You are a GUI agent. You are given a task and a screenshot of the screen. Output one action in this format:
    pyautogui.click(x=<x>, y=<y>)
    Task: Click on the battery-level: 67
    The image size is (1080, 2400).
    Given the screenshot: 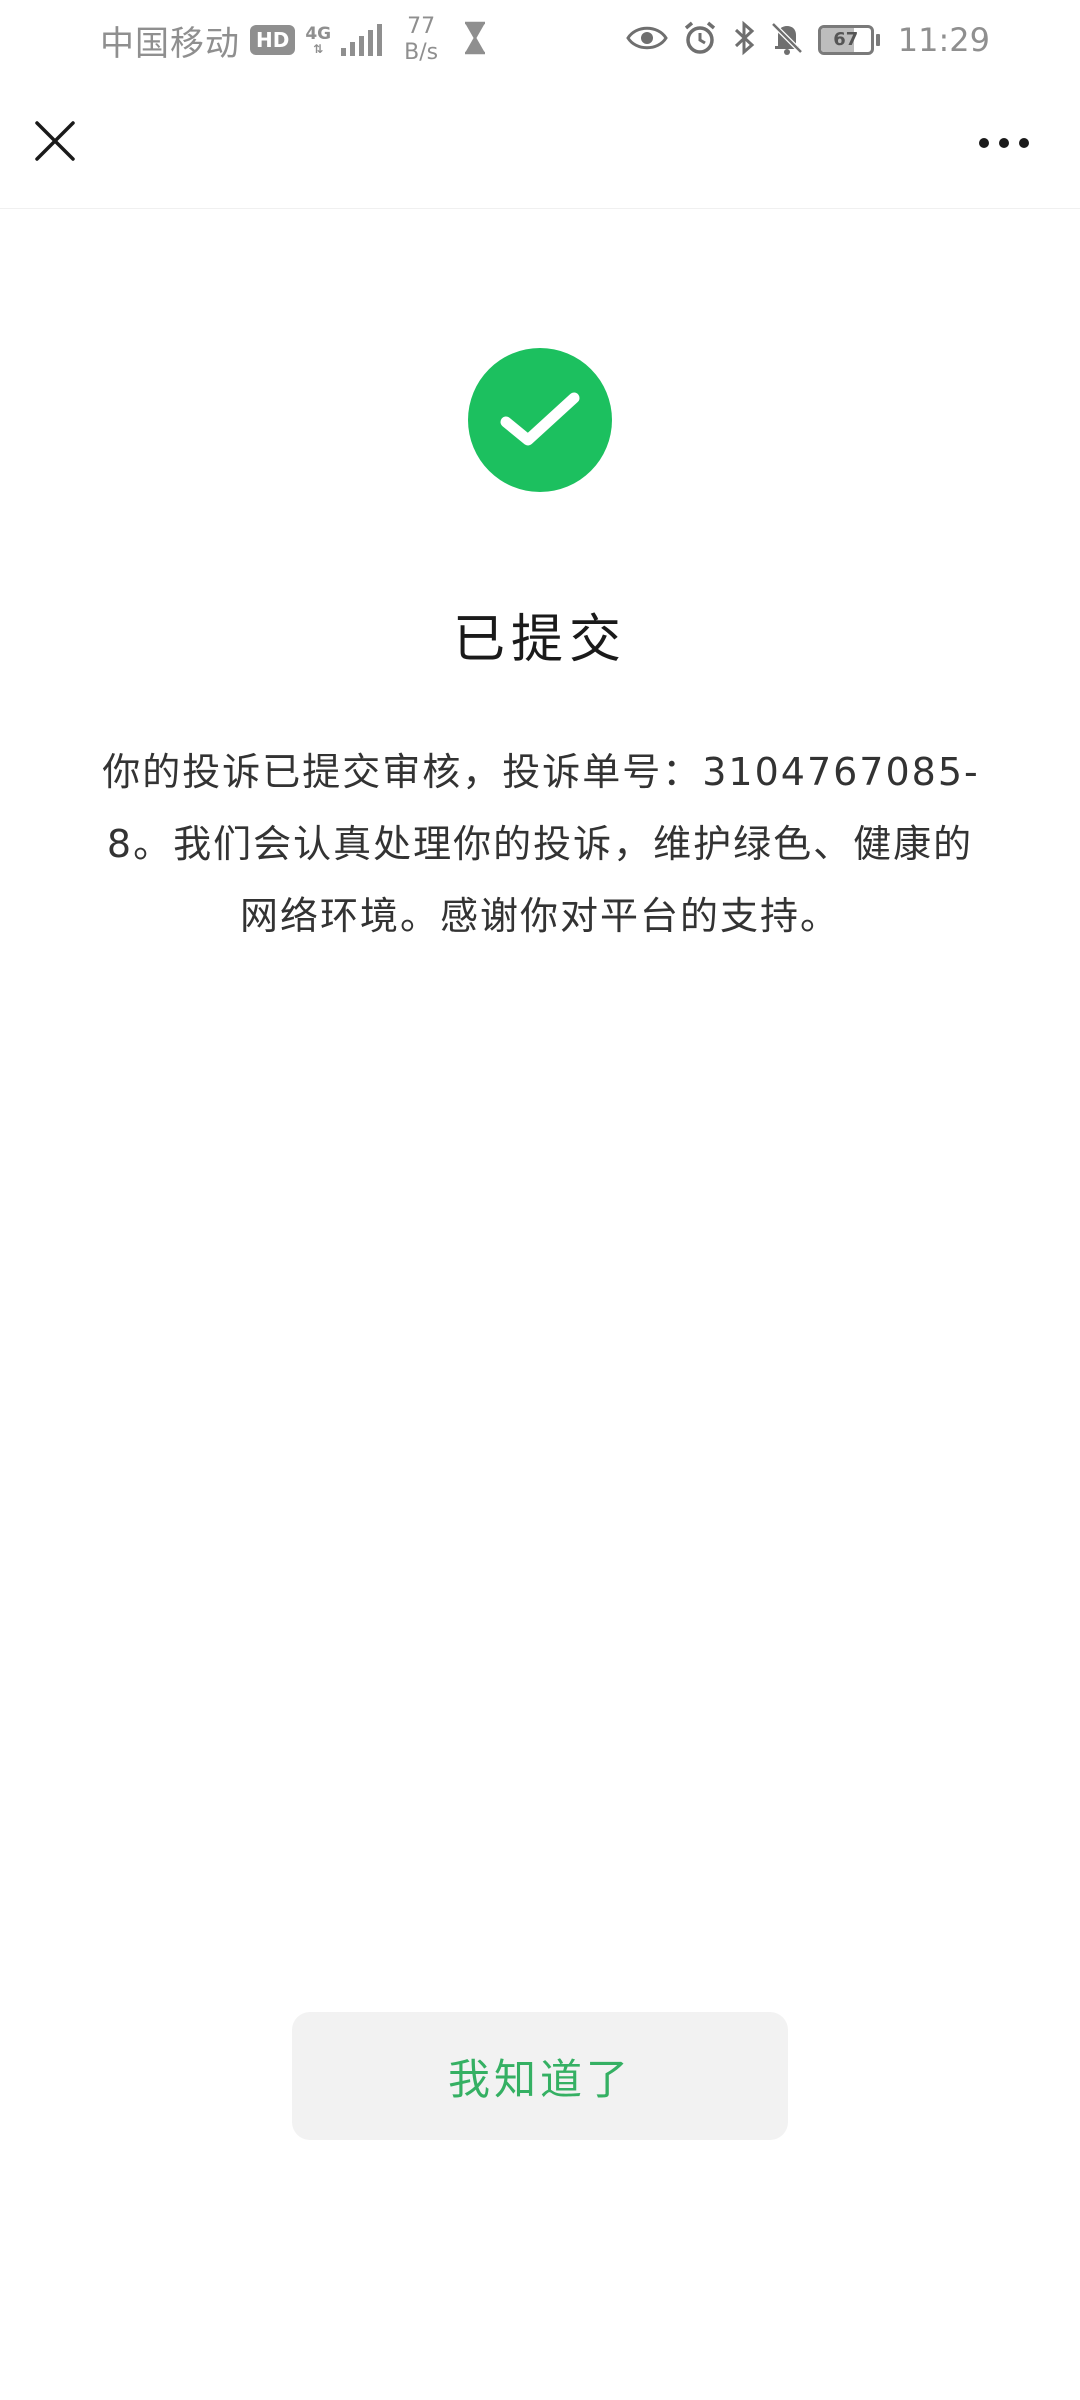 What is the action you would take?
    pyautogui.click(x=846, y=39)
    